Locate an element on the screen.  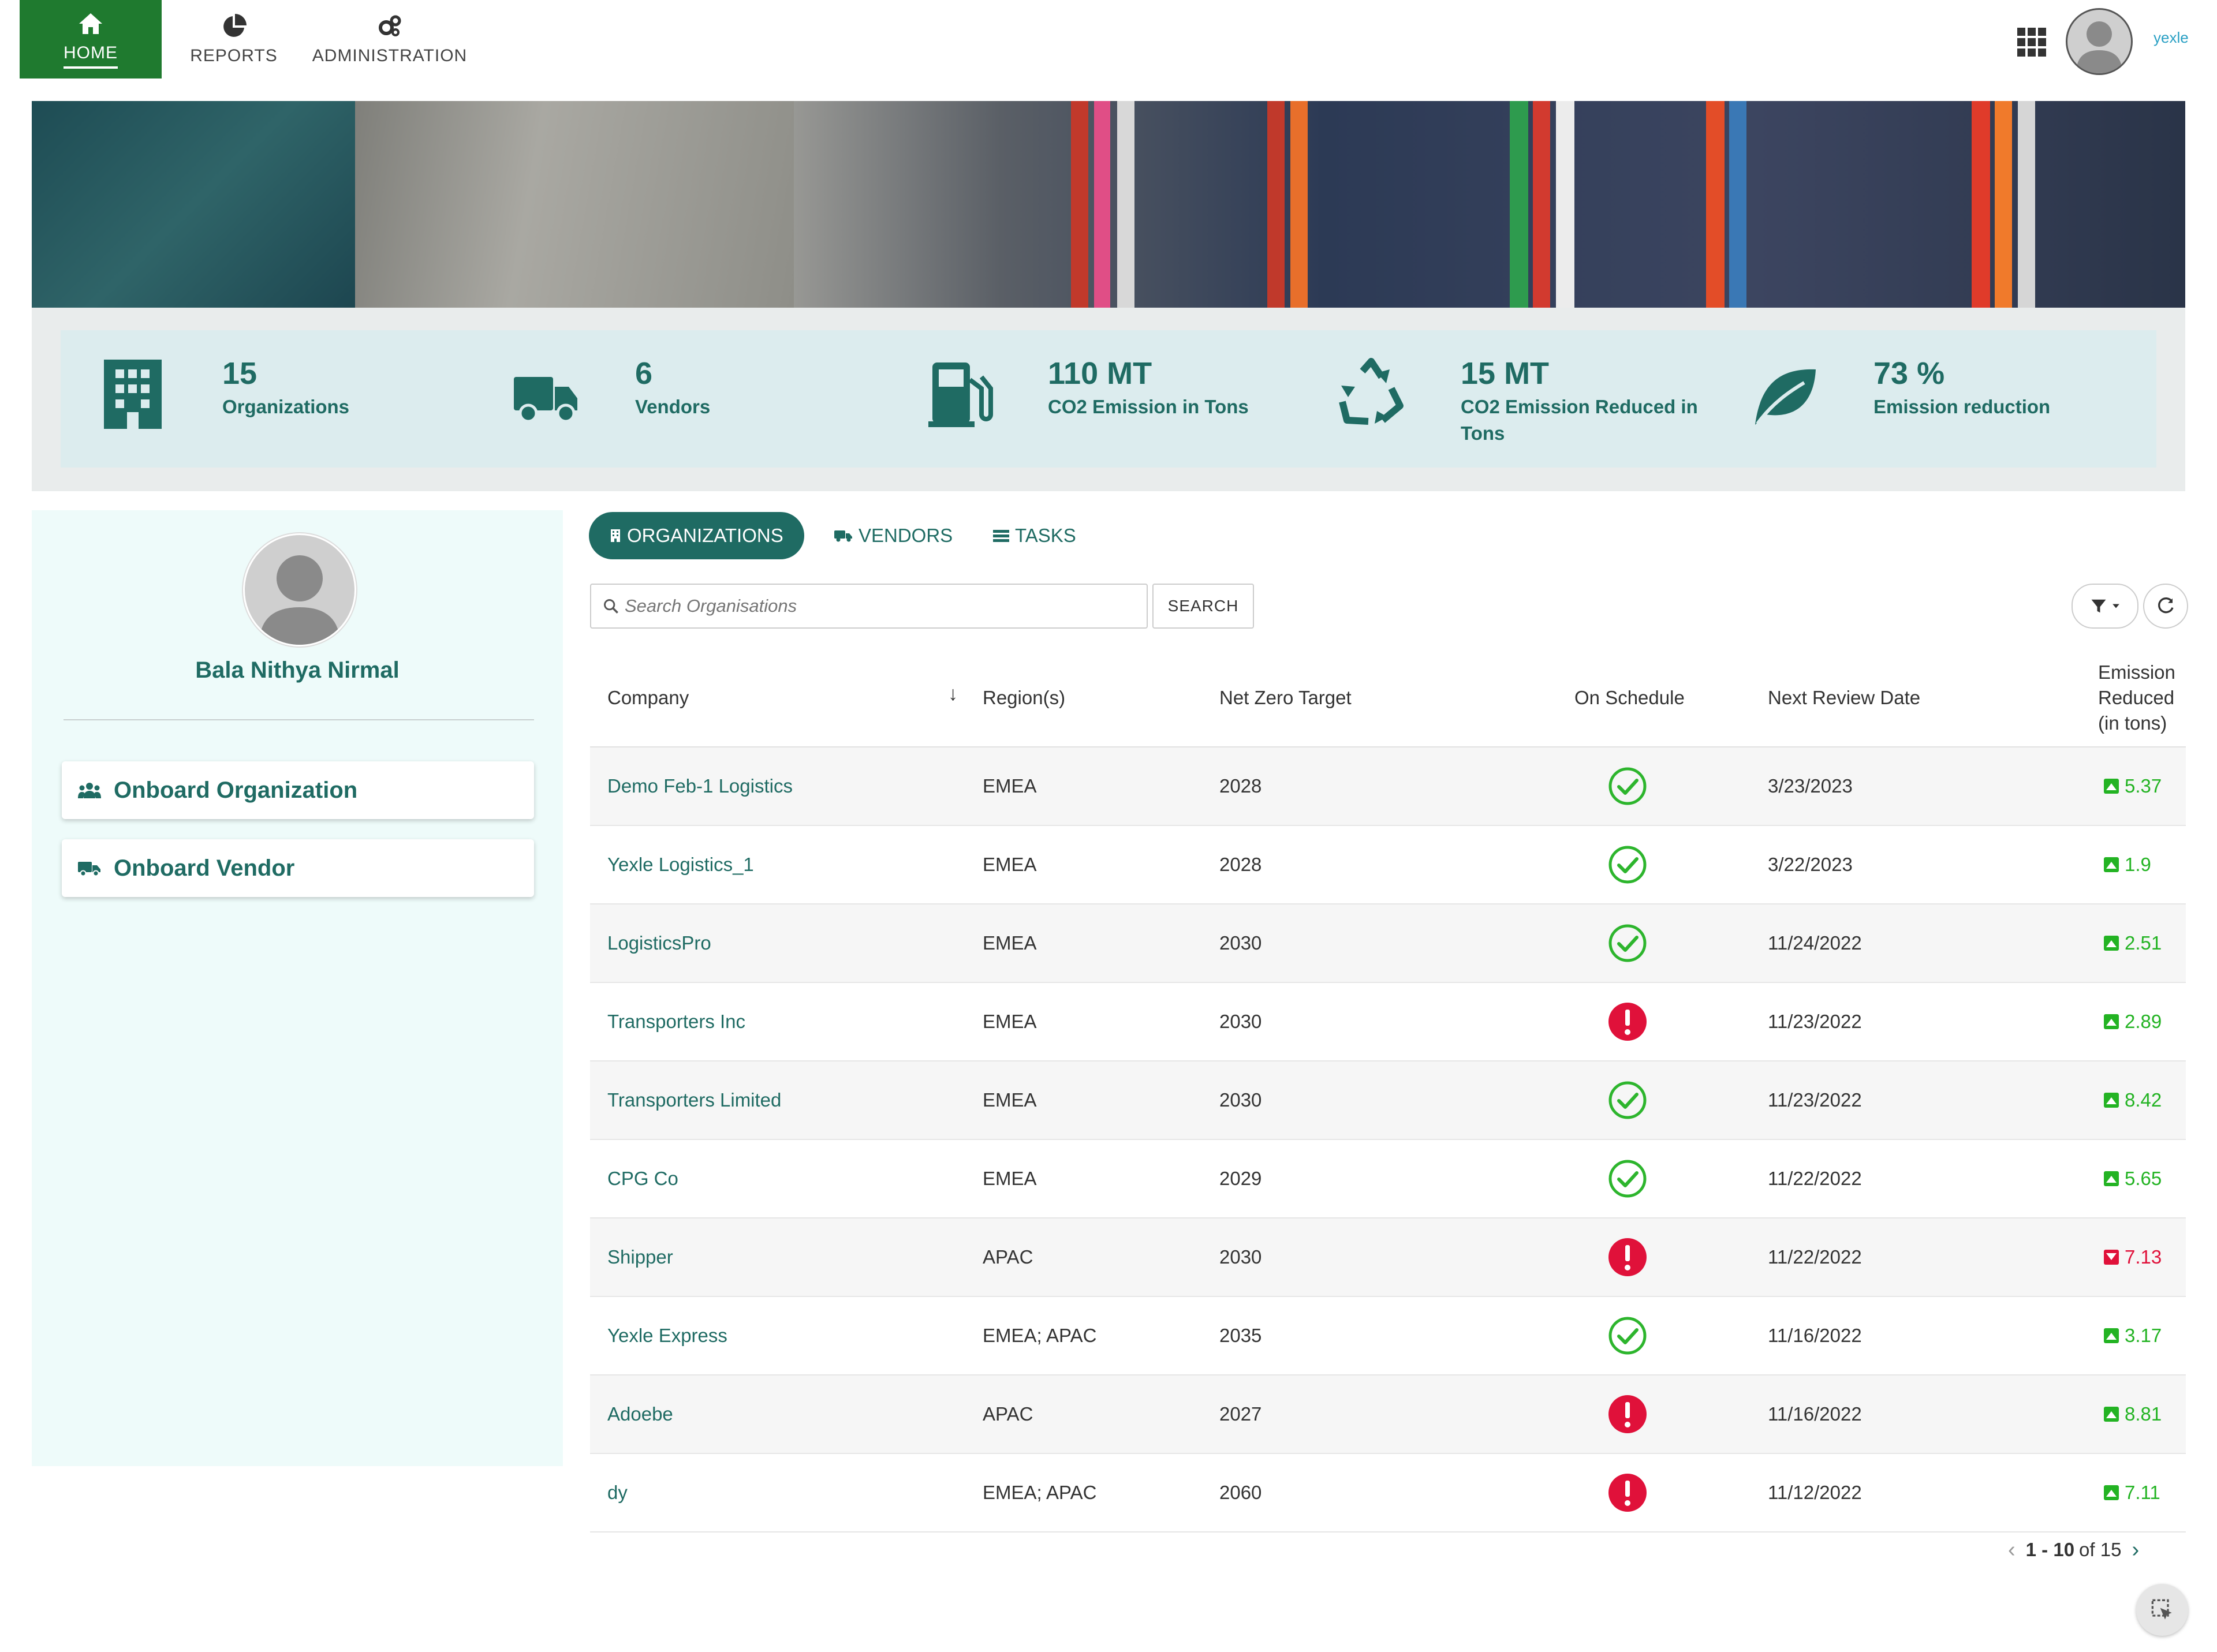
table-row: CPG Co EMEA 2029 11/22/2022 5.65 is located at coordinates (1388, 1179).